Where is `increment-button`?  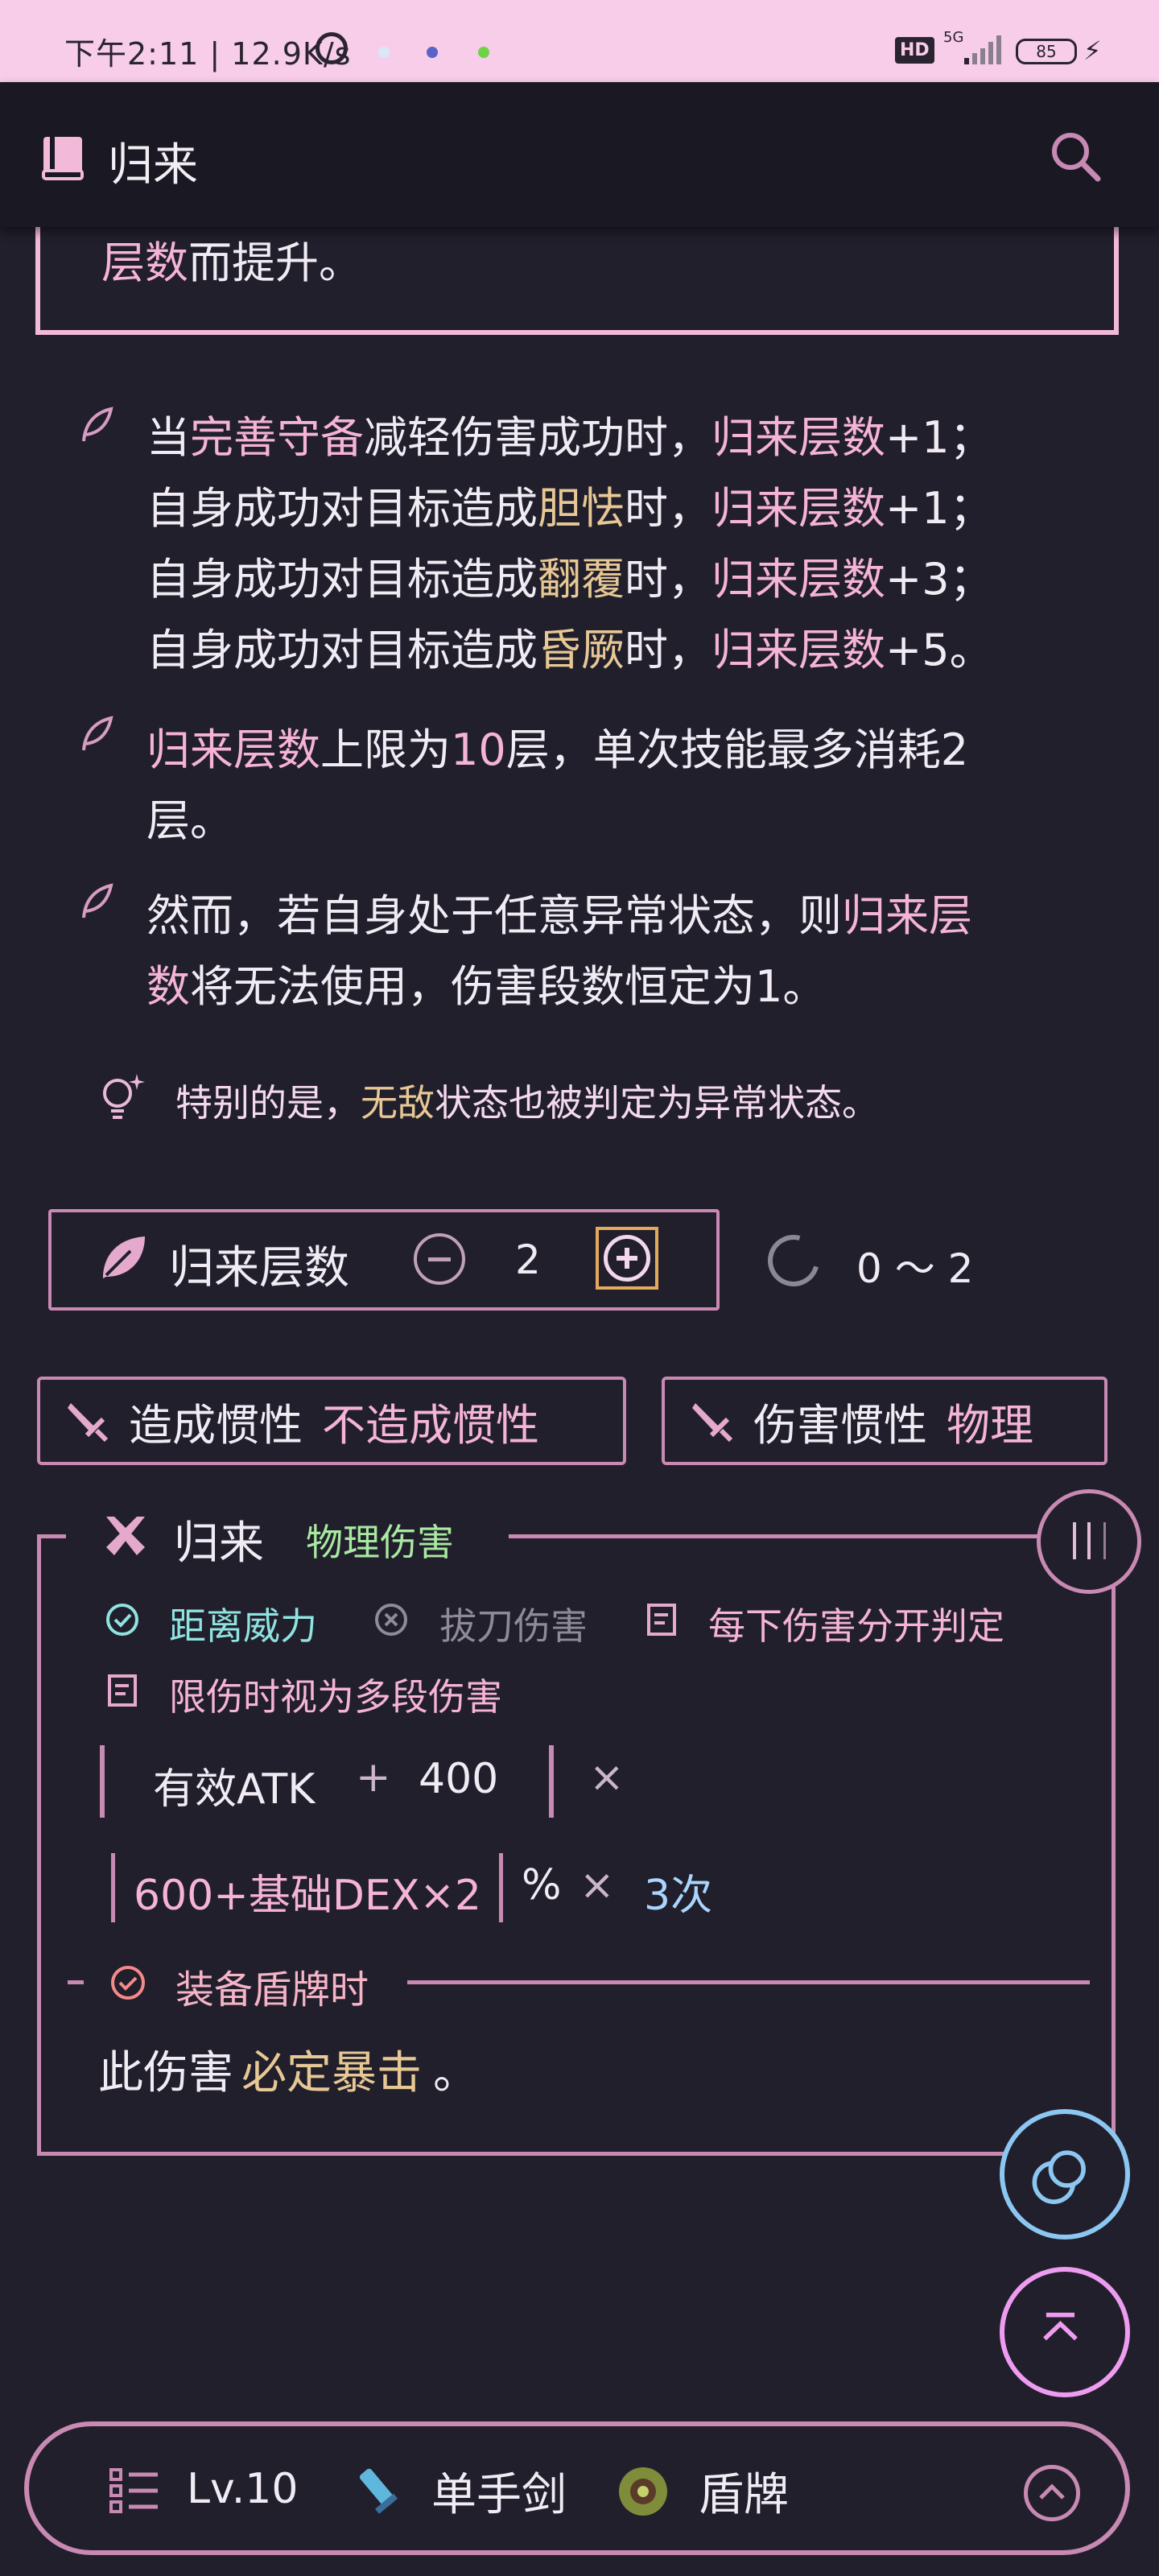 increment-button is located at coordinates (627, 1258).